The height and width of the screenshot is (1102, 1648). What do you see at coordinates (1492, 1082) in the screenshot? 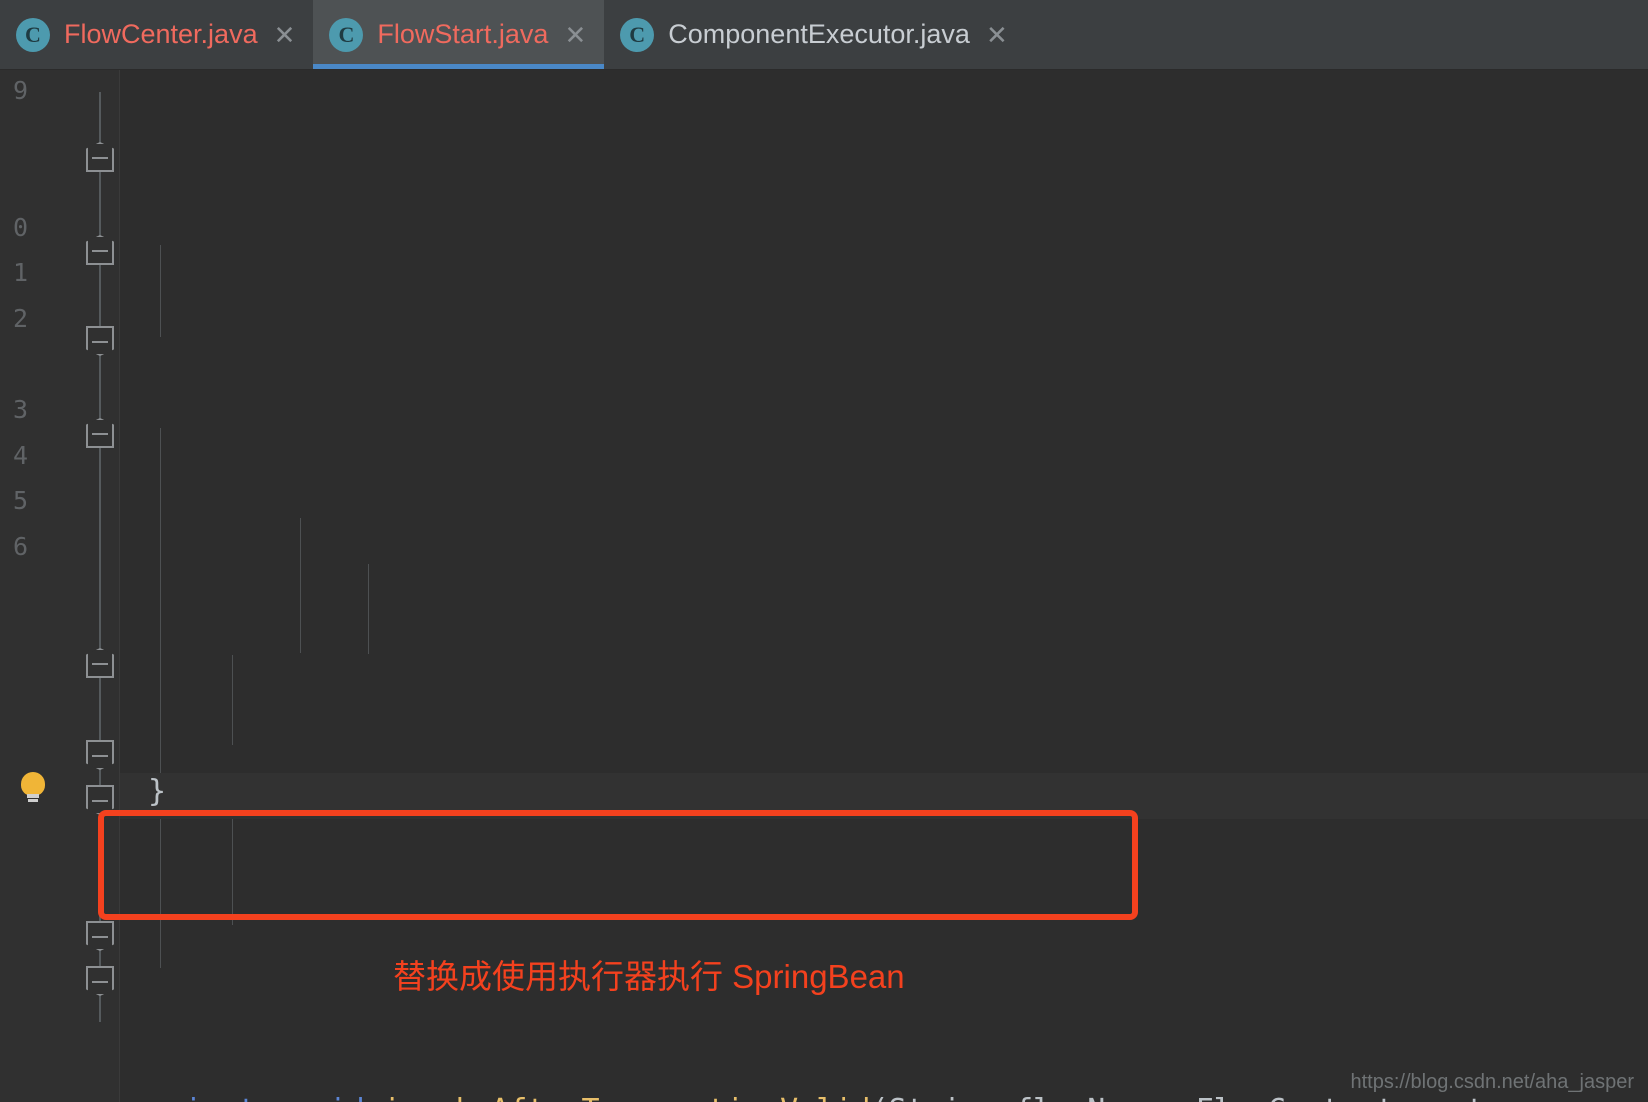
I see `watermark: https://blog.csdn.net/aha_jasper` at bounding box center [1492, 1082].